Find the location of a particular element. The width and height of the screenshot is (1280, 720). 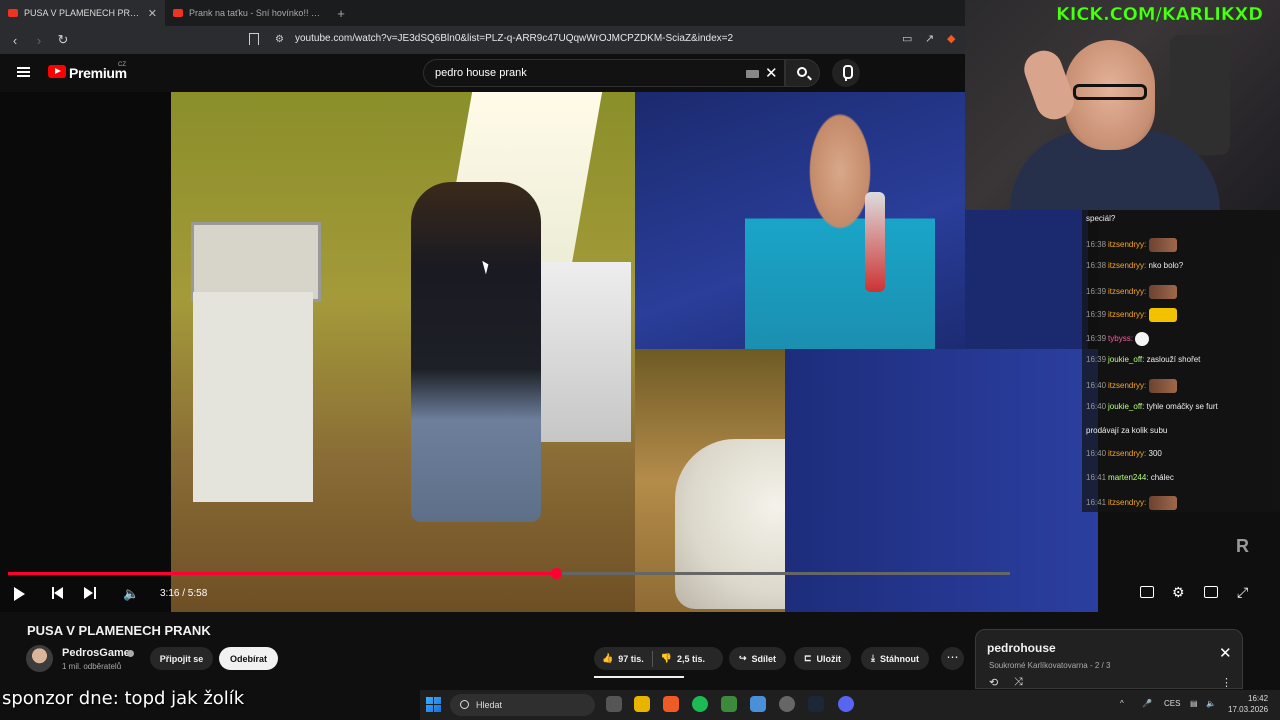

channel-watermark-icon: R is located at coordinates (1242, 546).